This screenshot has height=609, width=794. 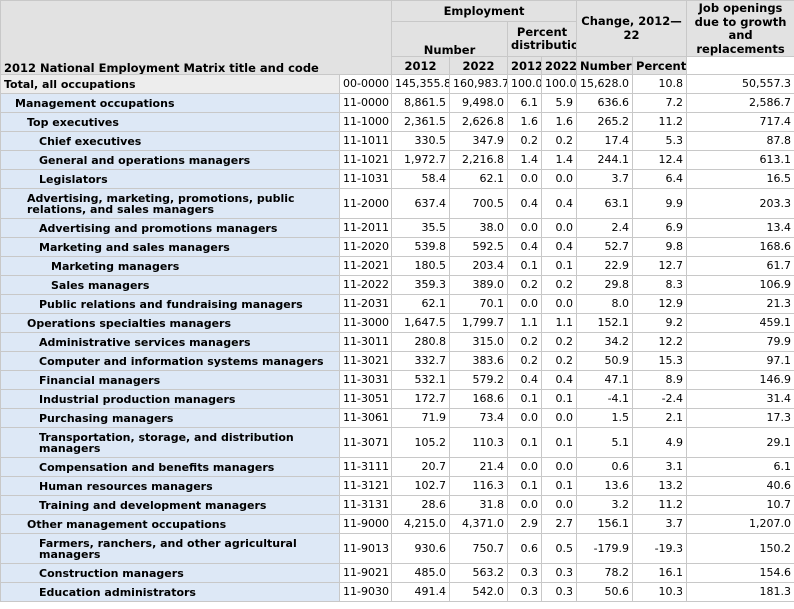 I want to click on cell-p2012: 0.0, so click(x=525, y=505).